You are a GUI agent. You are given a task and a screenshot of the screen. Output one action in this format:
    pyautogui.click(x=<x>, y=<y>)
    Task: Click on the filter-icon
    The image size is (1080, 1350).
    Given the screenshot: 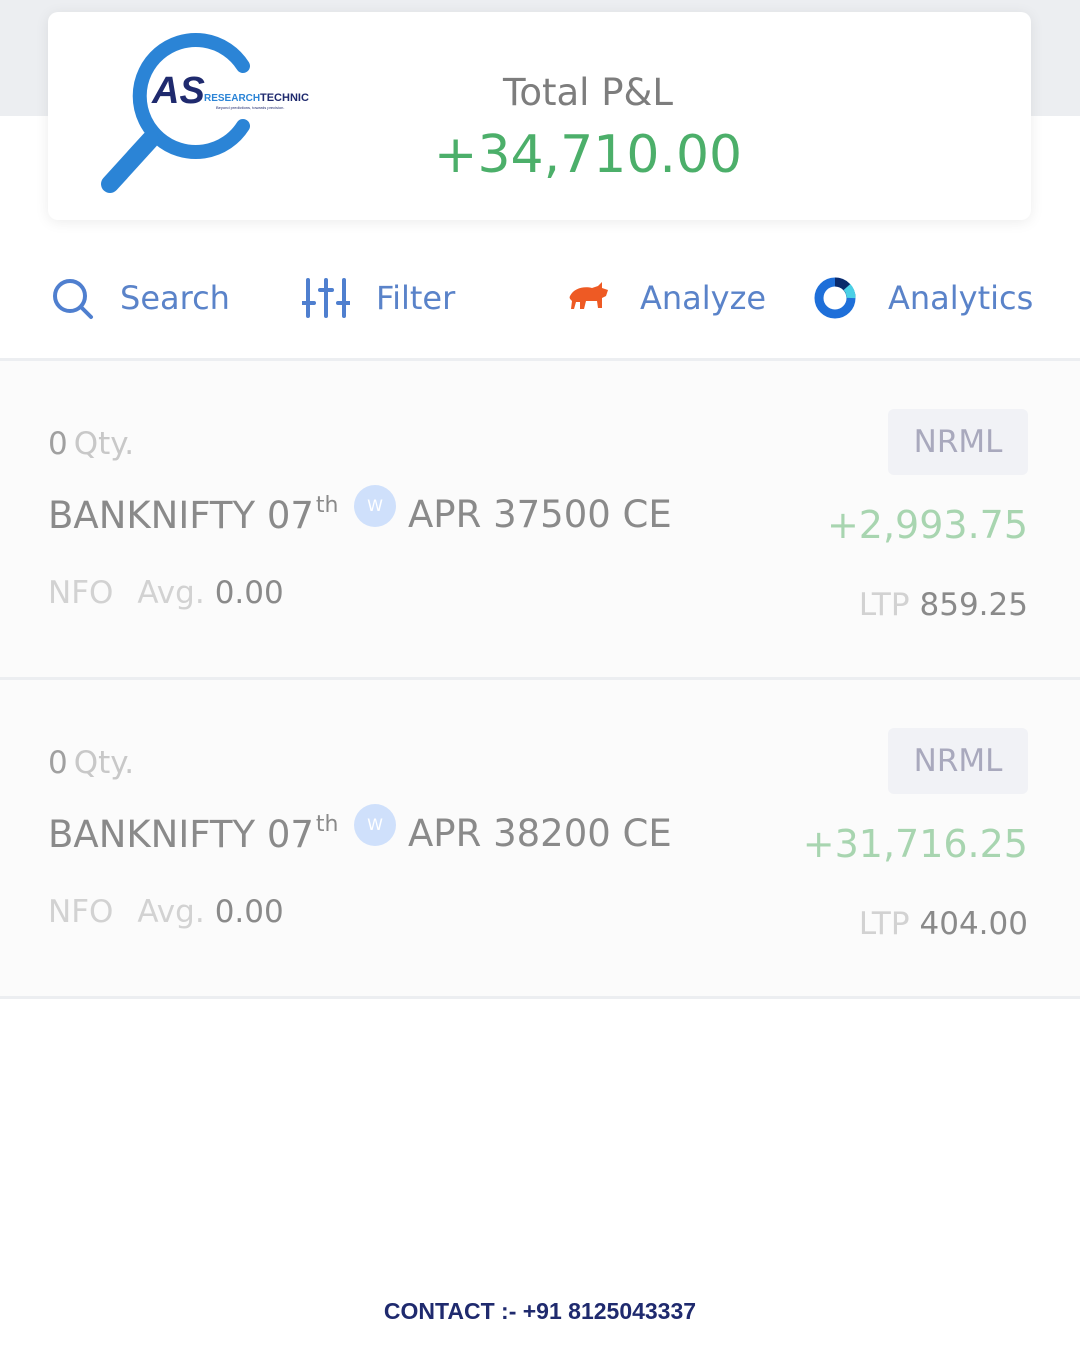 What is the action you would take?
    pyautogui.click(x=326, y=298)
    